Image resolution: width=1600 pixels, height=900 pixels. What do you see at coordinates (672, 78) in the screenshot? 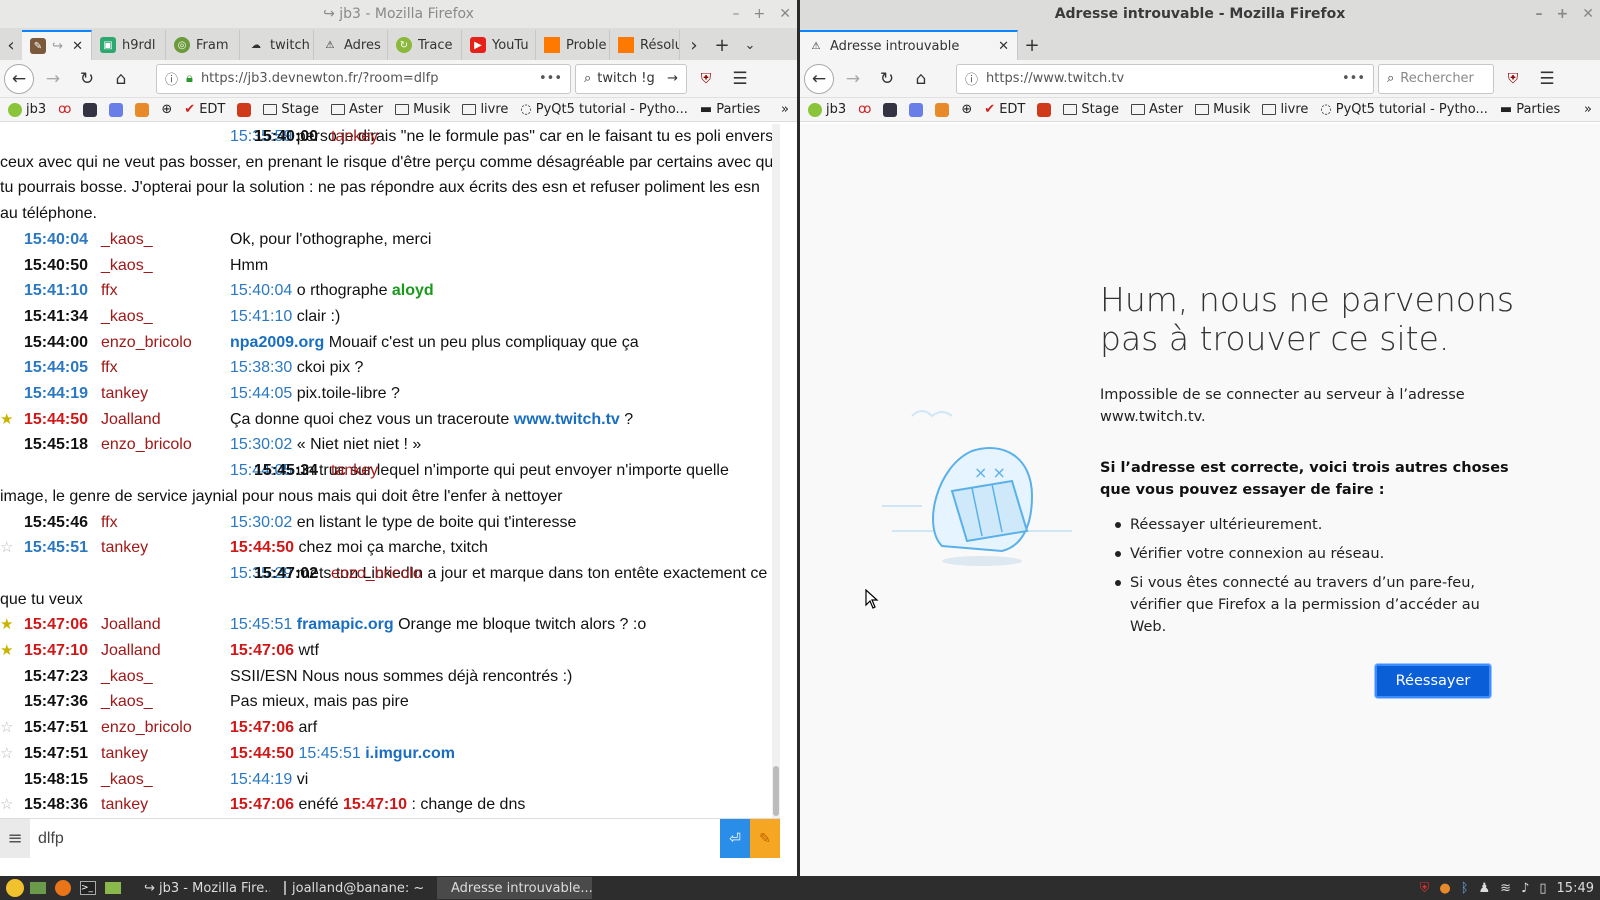
I see `search-go-icon: →` at bounding box center [672, 78].